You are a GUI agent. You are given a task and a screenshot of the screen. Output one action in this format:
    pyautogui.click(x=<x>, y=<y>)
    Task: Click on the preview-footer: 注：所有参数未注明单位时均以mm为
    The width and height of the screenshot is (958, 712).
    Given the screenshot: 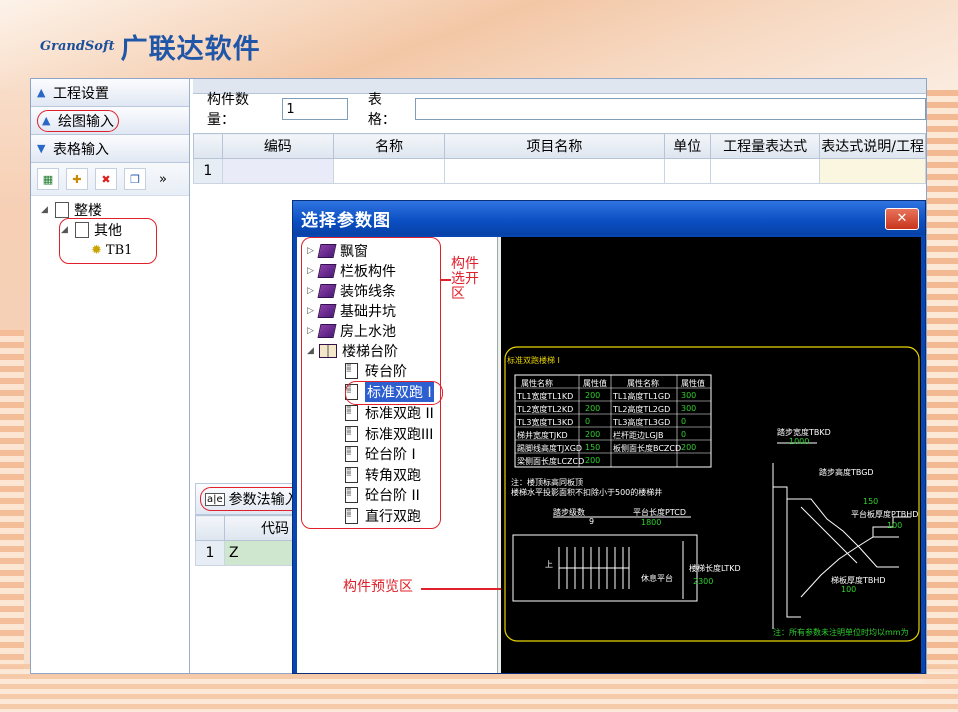 What is the action you would take?
    pyautogui.click(x=841, y=632)
    